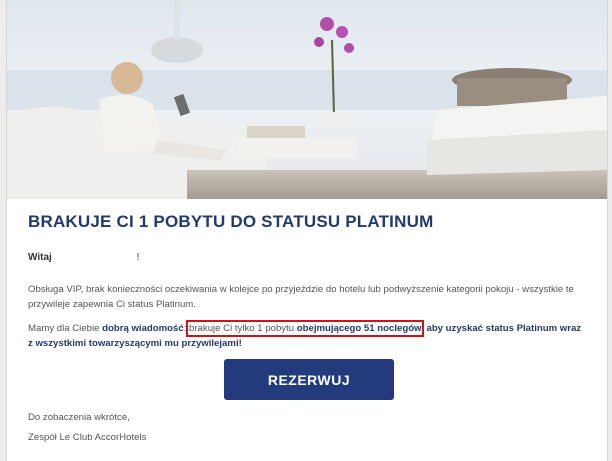  I want to click on greeting: Witaj !, so click(83, 257).